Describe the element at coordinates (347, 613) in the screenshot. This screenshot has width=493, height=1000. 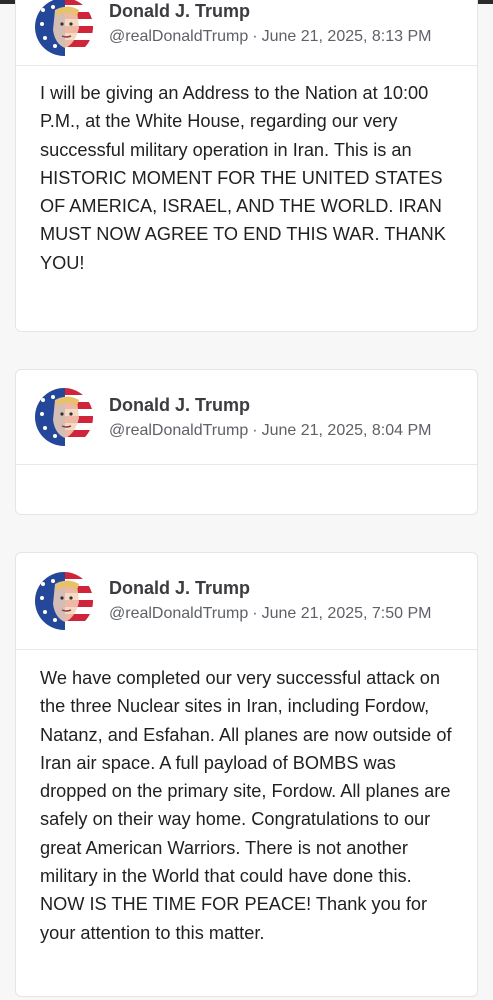
I see `post-timestamp: June 21, 2025, 7:50 PM` at that location.